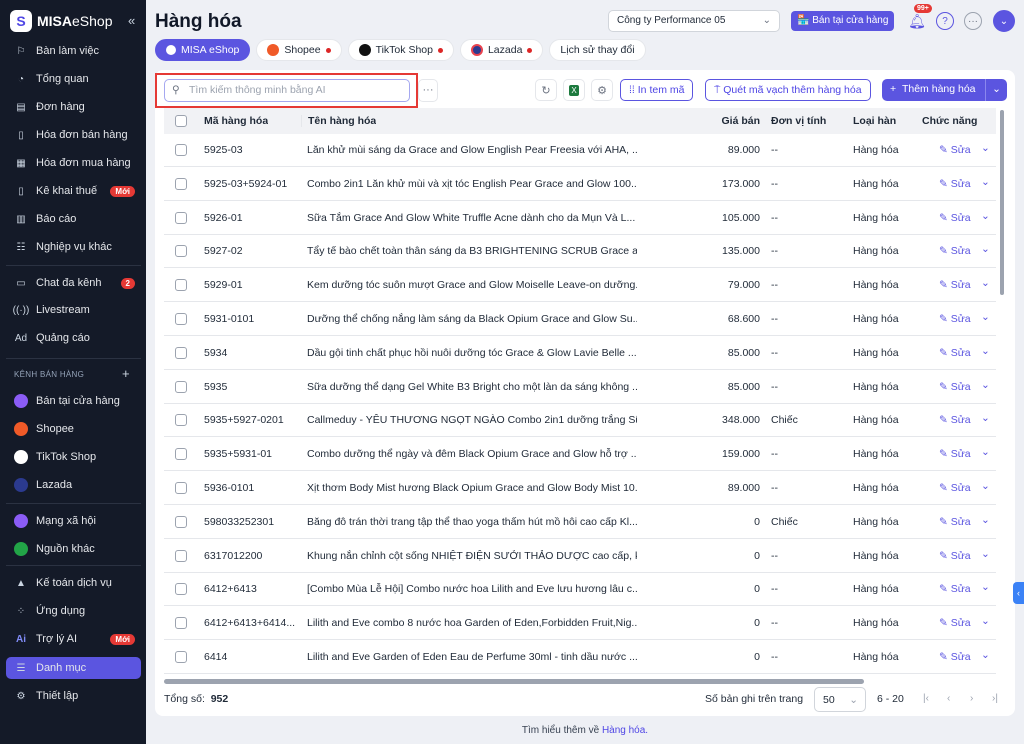 The width and height of the screenshot is (1024, 744). Describe the element at coordinates (400, 50) in the screenshot. I see `tab-tiktok-shop: TikTok Shop` at that location.